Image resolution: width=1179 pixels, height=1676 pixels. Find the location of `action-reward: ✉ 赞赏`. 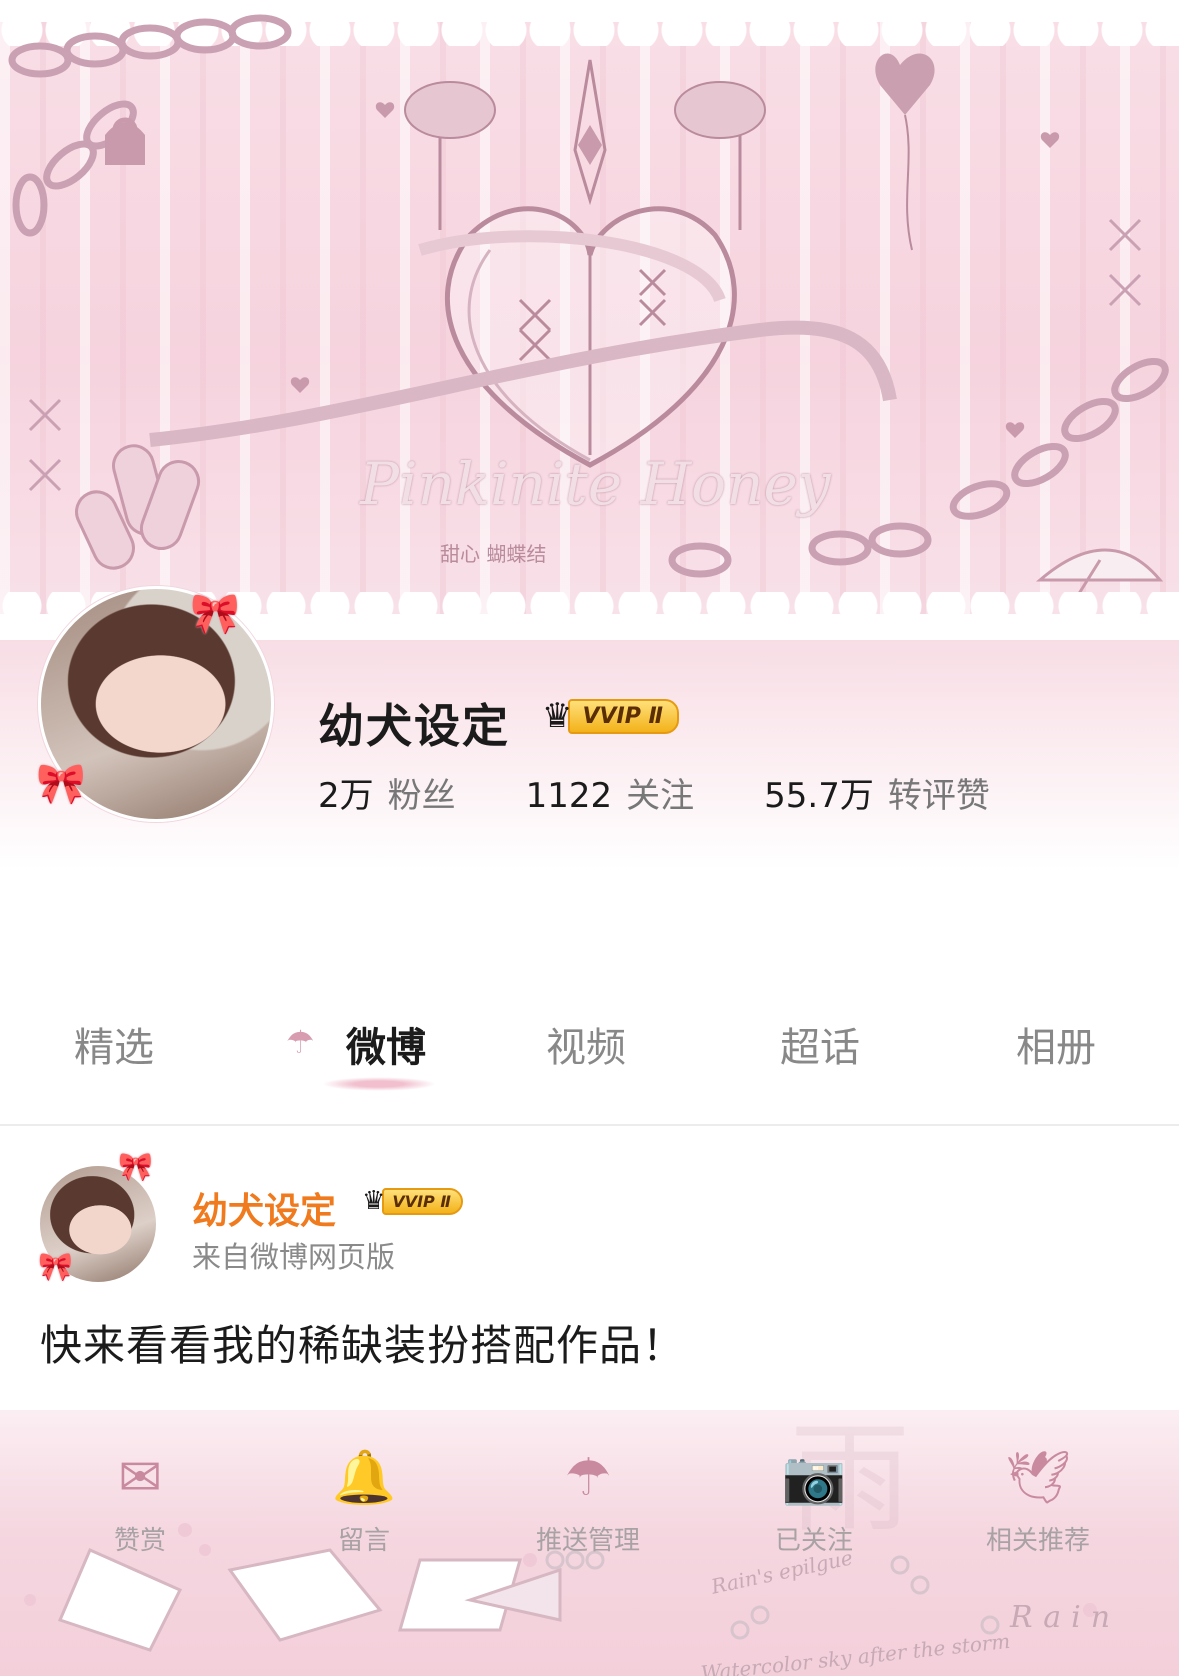

action-reward: ✉ 赞赏 is located at coordinates (140, 1497).